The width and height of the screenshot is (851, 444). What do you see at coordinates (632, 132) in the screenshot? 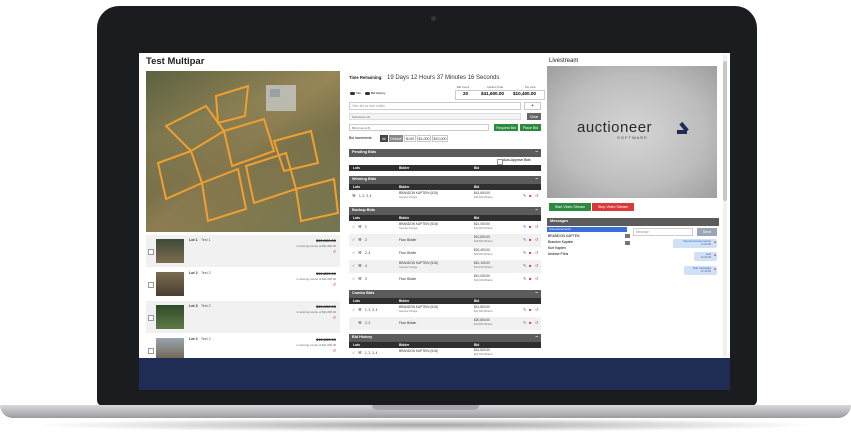
I see `video-player: auctioneer S O F T W A R E` at bounding box center [632, 132].